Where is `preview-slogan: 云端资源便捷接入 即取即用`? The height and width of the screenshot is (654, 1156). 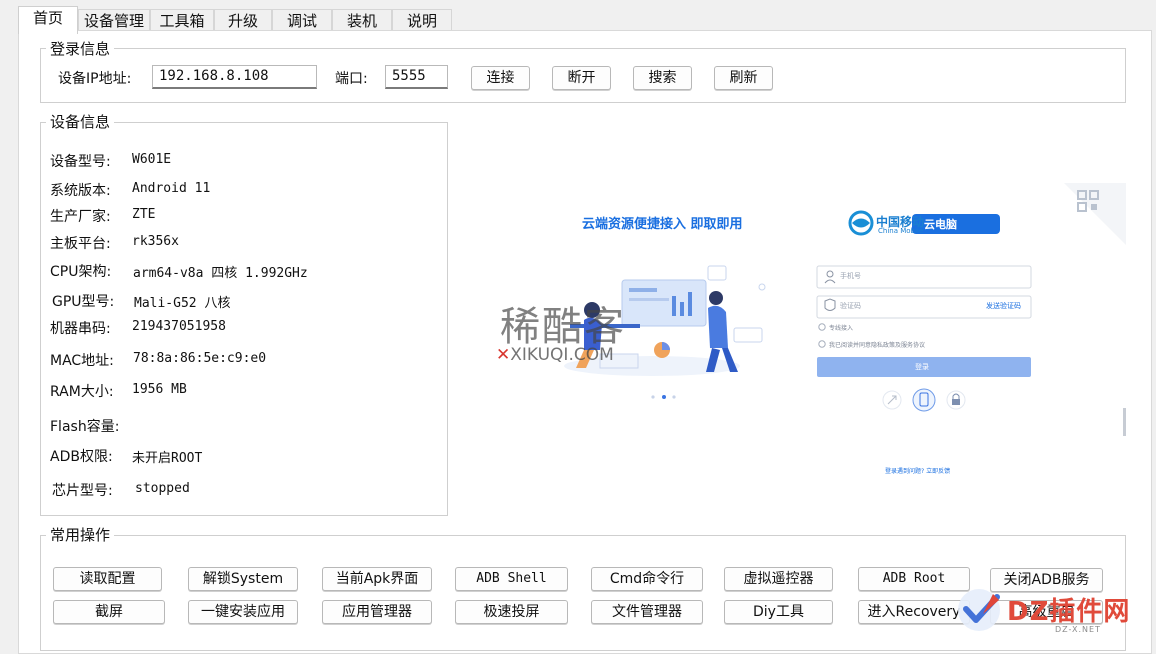
preview-slogan: 云端资源便捷接入 即取即用 is located at coordinates (662, 224).